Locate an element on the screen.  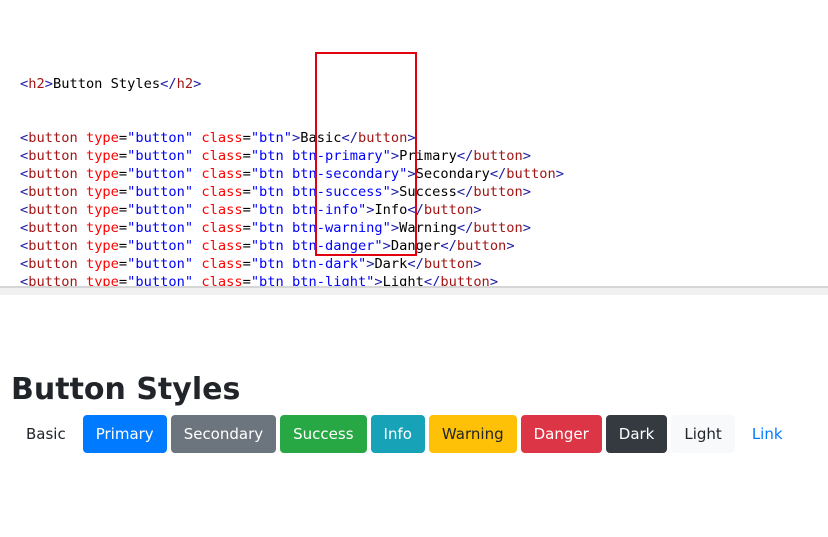
info-button: Info is located at coordinates (397, 434).